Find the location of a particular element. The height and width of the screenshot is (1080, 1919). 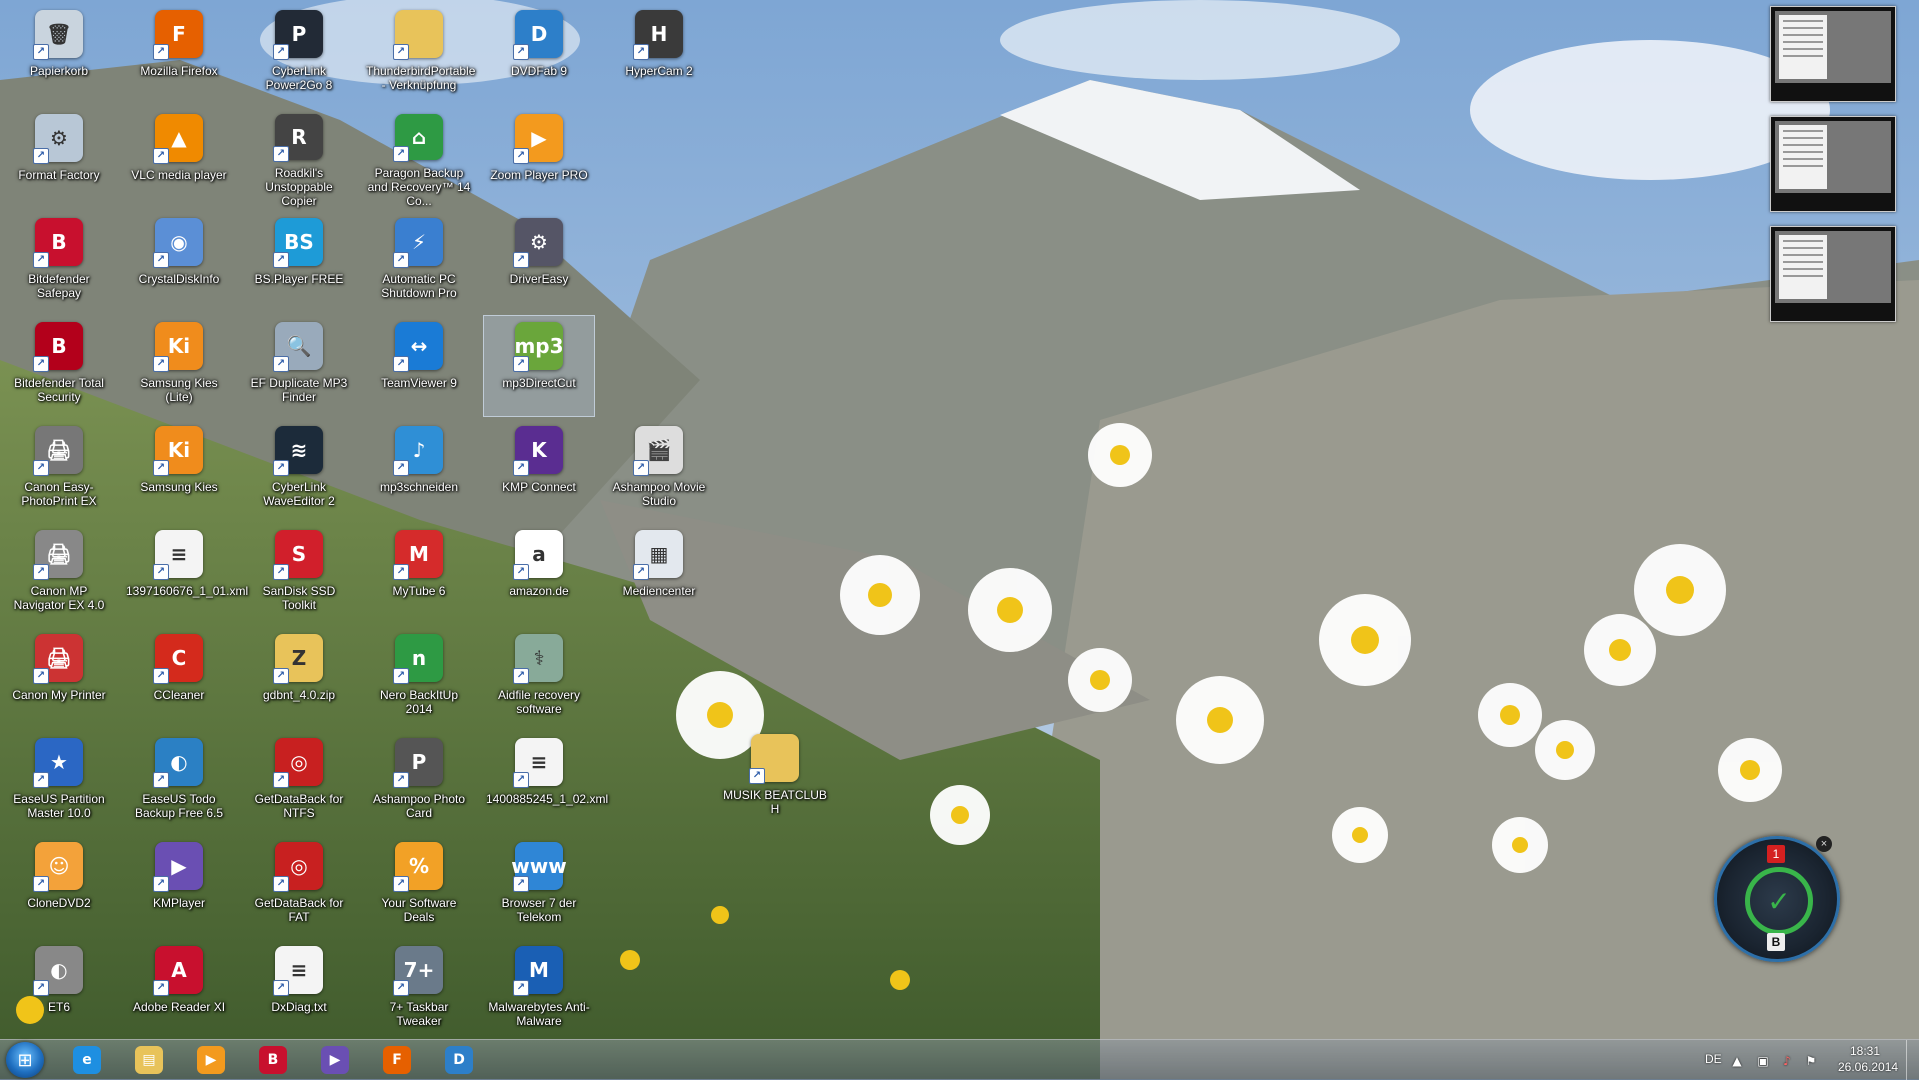

taskbar-app-kmplayer: ▶ is located at coordinates (335, 1060).